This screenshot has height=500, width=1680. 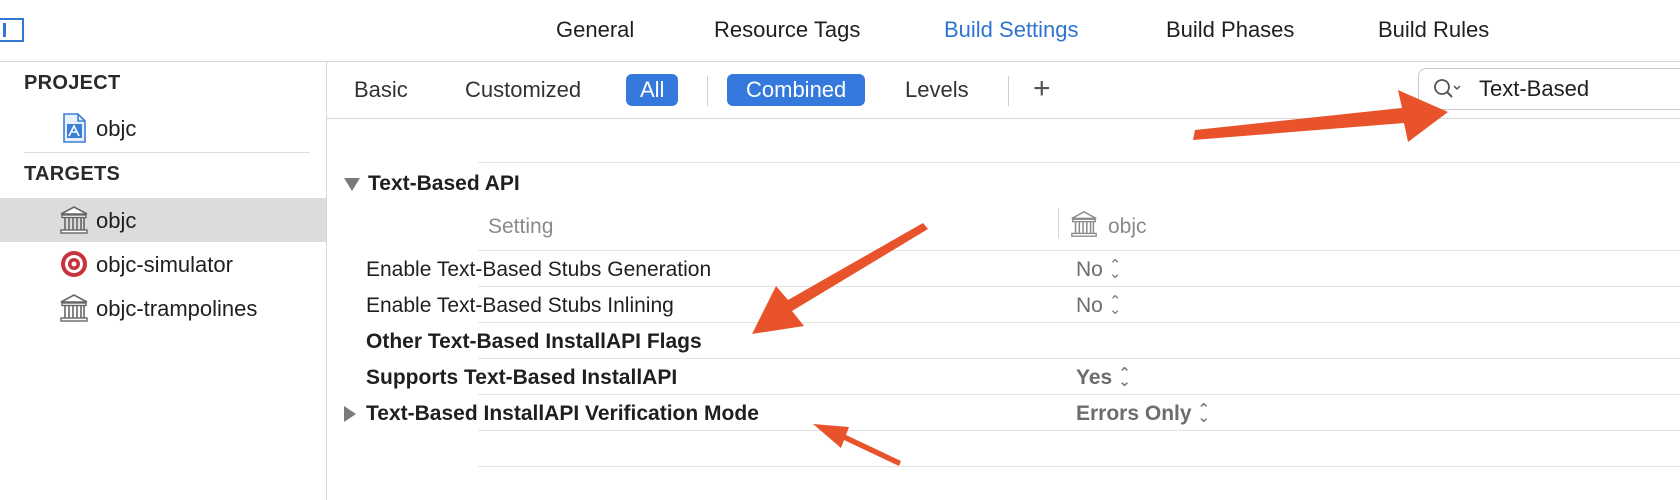 I want to click on filter-all-button: All, so click(x=652, y=90).